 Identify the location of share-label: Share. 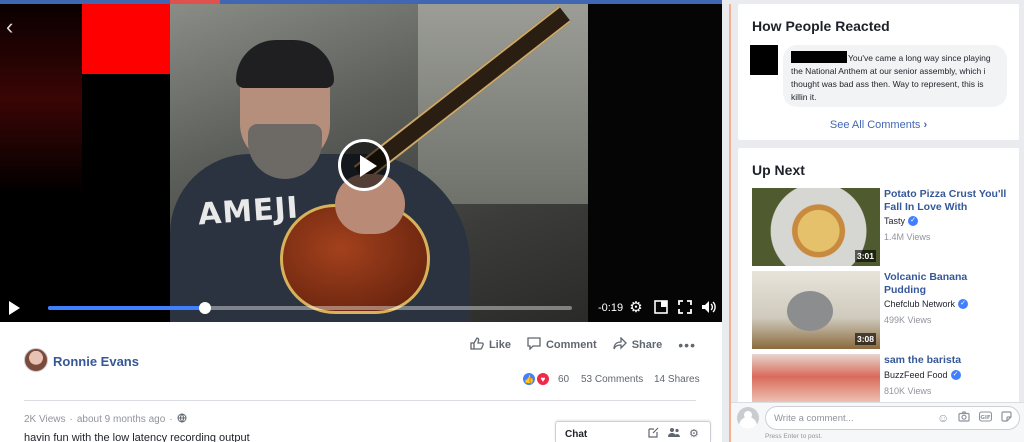
(647, 345).